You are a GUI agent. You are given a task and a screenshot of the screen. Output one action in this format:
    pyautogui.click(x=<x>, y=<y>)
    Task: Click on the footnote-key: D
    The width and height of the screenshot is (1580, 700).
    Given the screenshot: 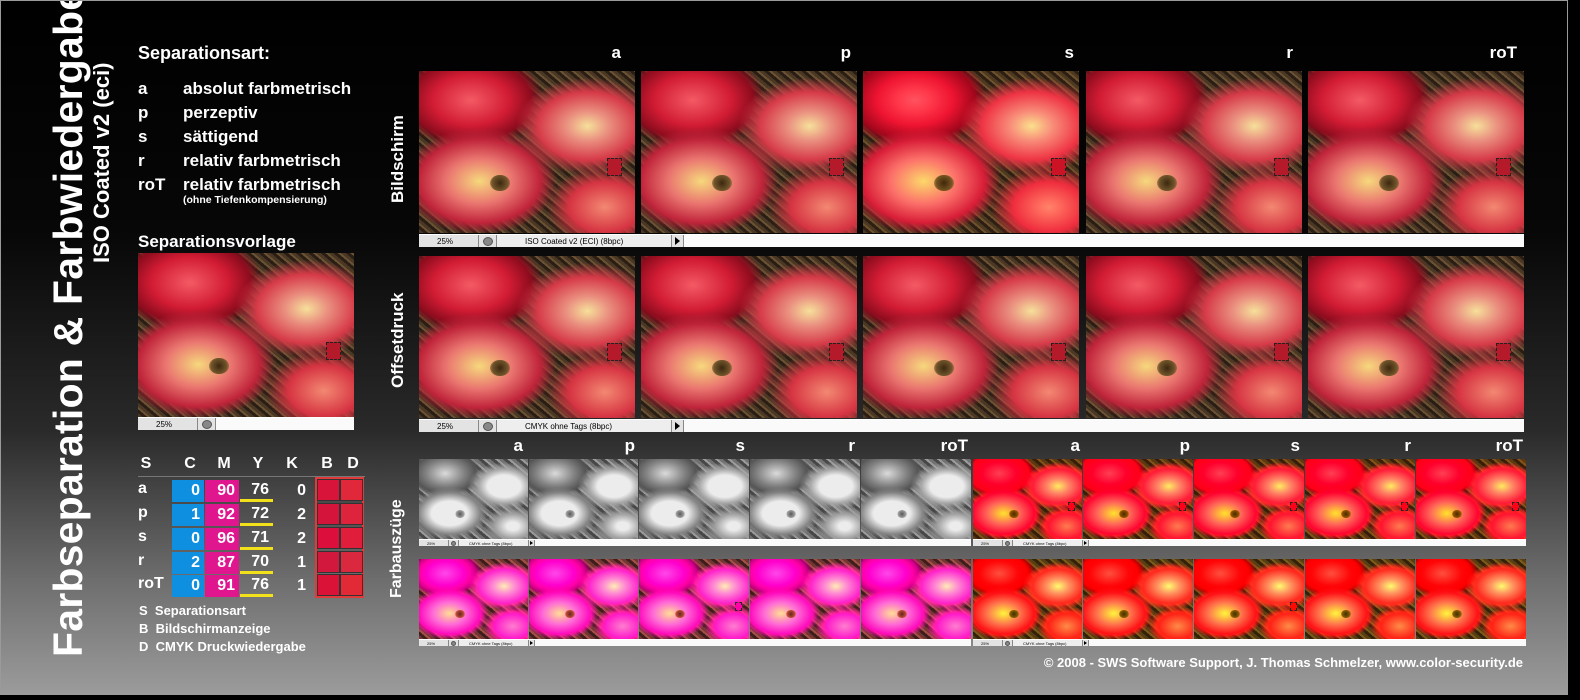 What is the action you would take?
    pyautogui.click(x=144, y=646)
    